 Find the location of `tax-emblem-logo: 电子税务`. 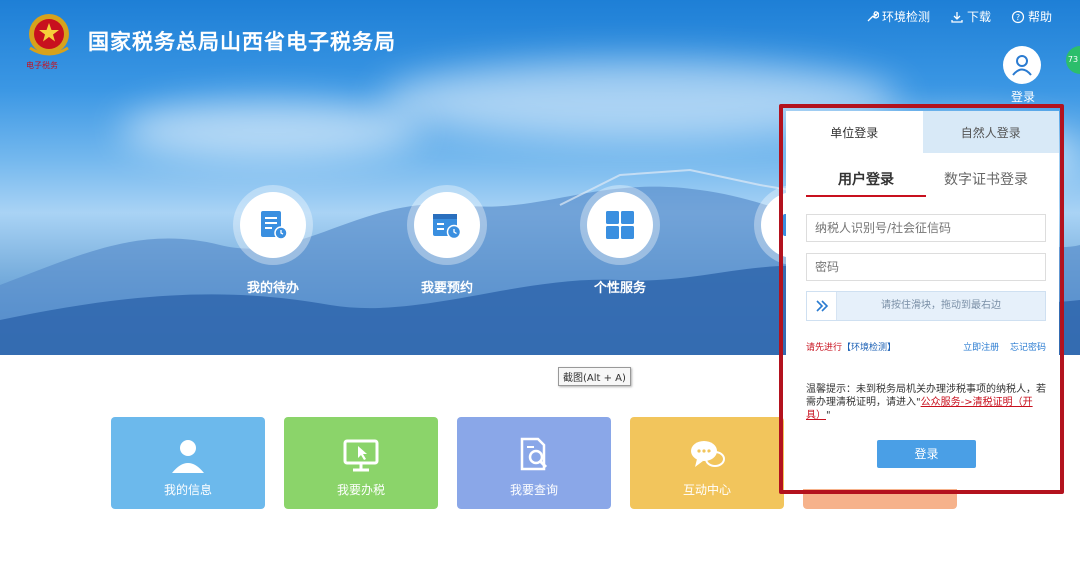

tax-emblem-logo: 电子税务 is located at coordinates (49, 41).